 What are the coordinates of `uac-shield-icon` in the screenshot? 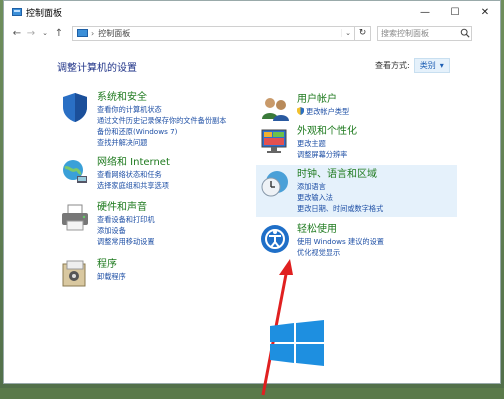 It's located at (300, 111).